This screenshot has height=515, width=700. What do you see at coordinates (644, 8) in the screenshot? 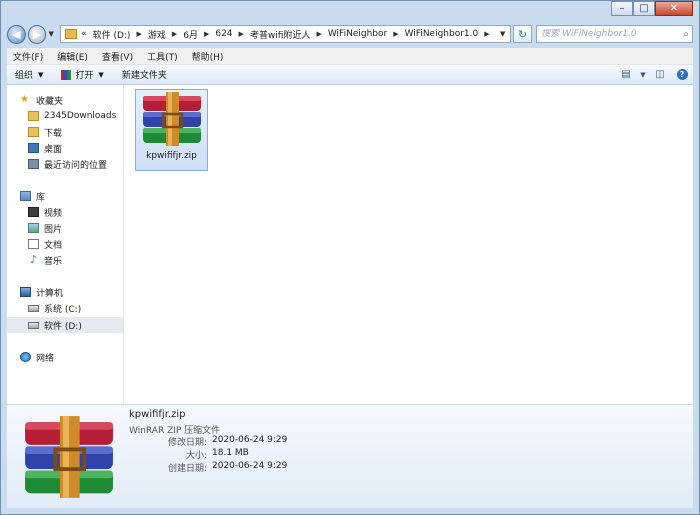
I see `maximize-button: □` at bounding box center [644, 8].